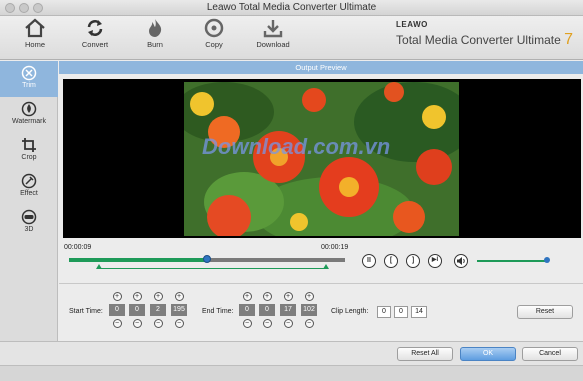 This screenshot has width=583, height=381. What do you see at coordinates (78, 247) in the screenshot?
I see `current-time-label: 00:00:09` at bounding box center [78, 247].